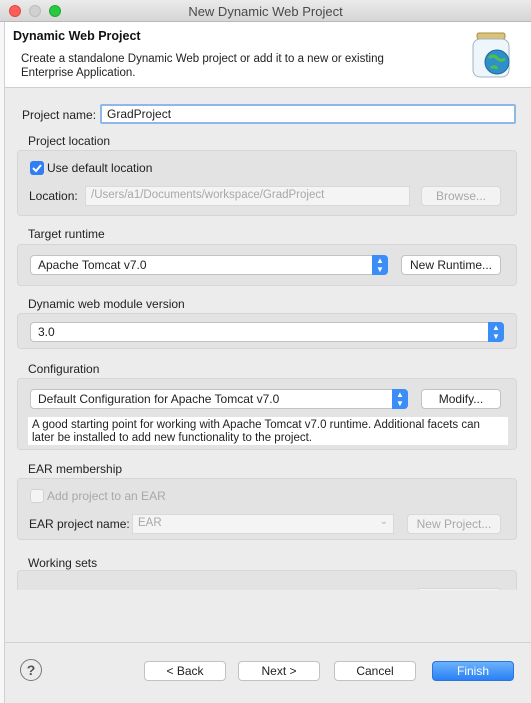 The height and width of the screenshot is (703, 531). I want to click on next-button: Next >, so click(279, 671).